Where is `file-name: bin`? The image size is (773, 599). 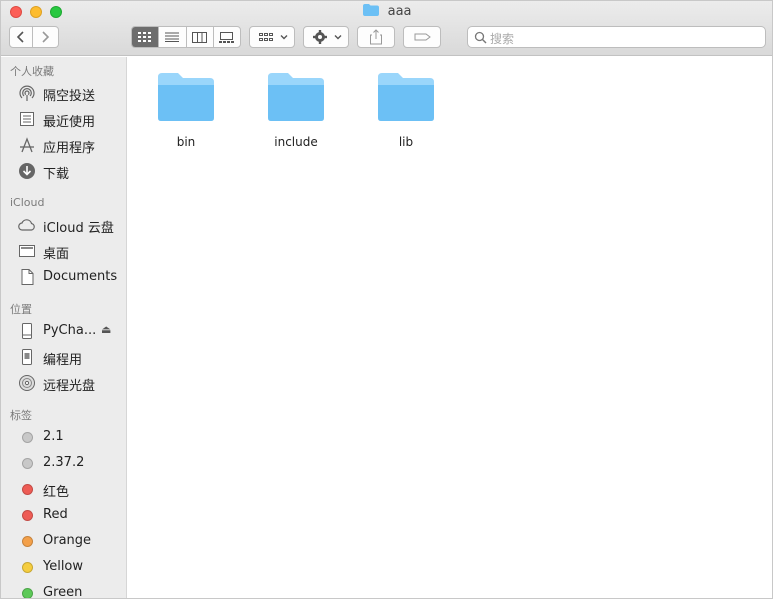 file-name: bin is located at coordinates (186, 142).